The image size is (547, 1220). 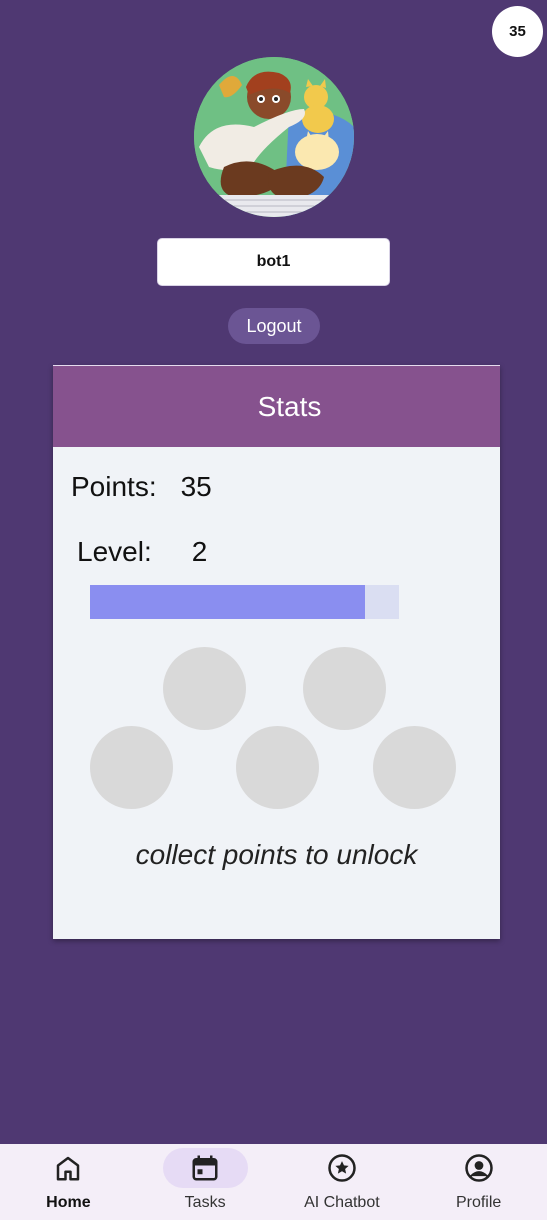 What do you see at coordinates (68, 1202) in the screenshot?
I see `nav-label-home: Home` at bounding box center [68, 1202].